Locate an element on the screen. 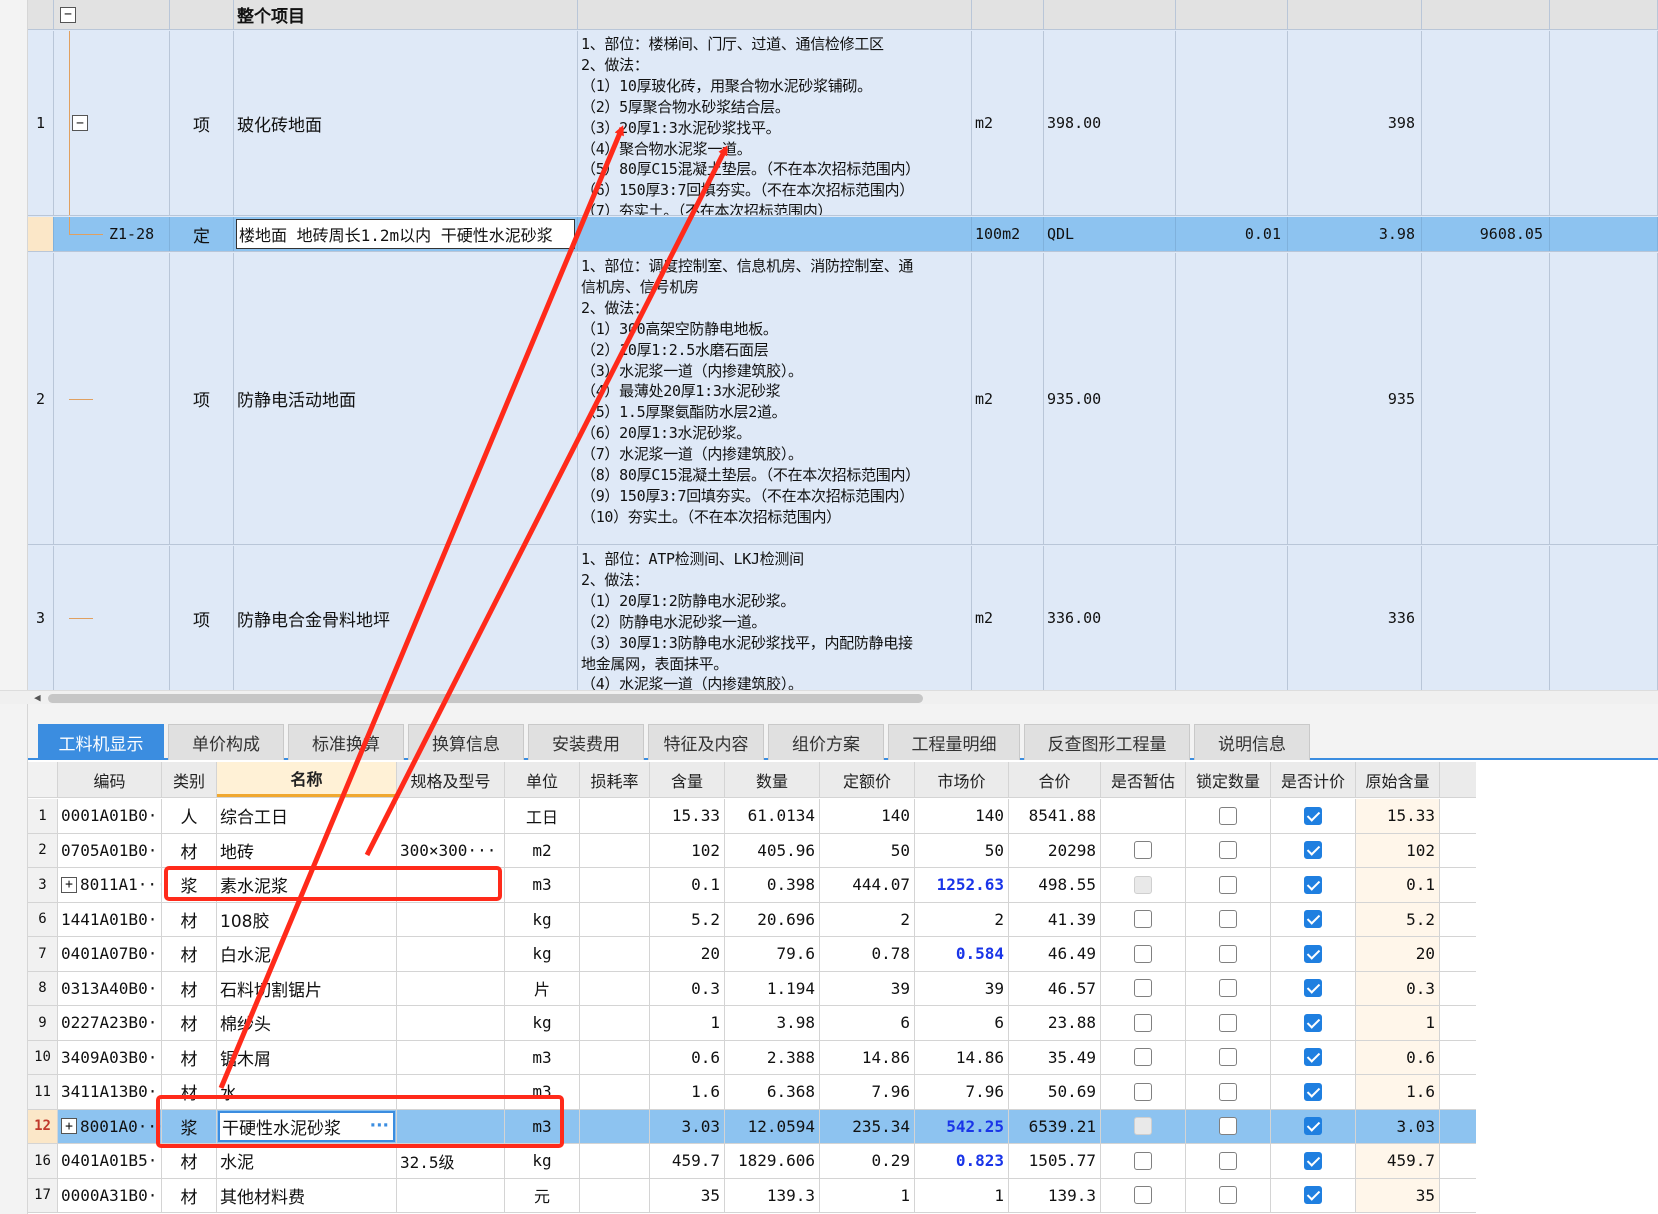 This screenshot has width=1658, height=1214. content-cell: 459.7 is located at coordinates (687, 1161).